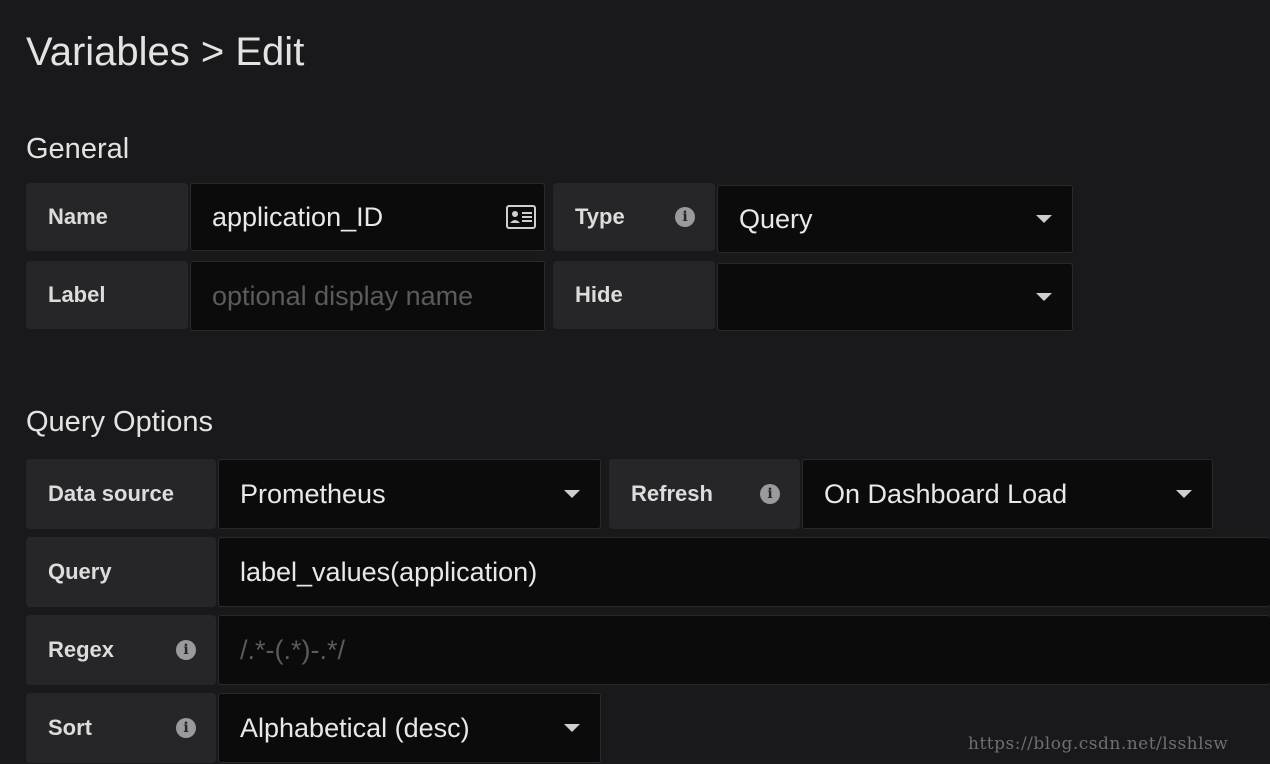 Image resolution: width=1270 pixels, height=764 pixels. Describe the element at coordinates (744, 650) in the screenshot. I see `regex-input: /.*-(.*)-.*/` at that location.